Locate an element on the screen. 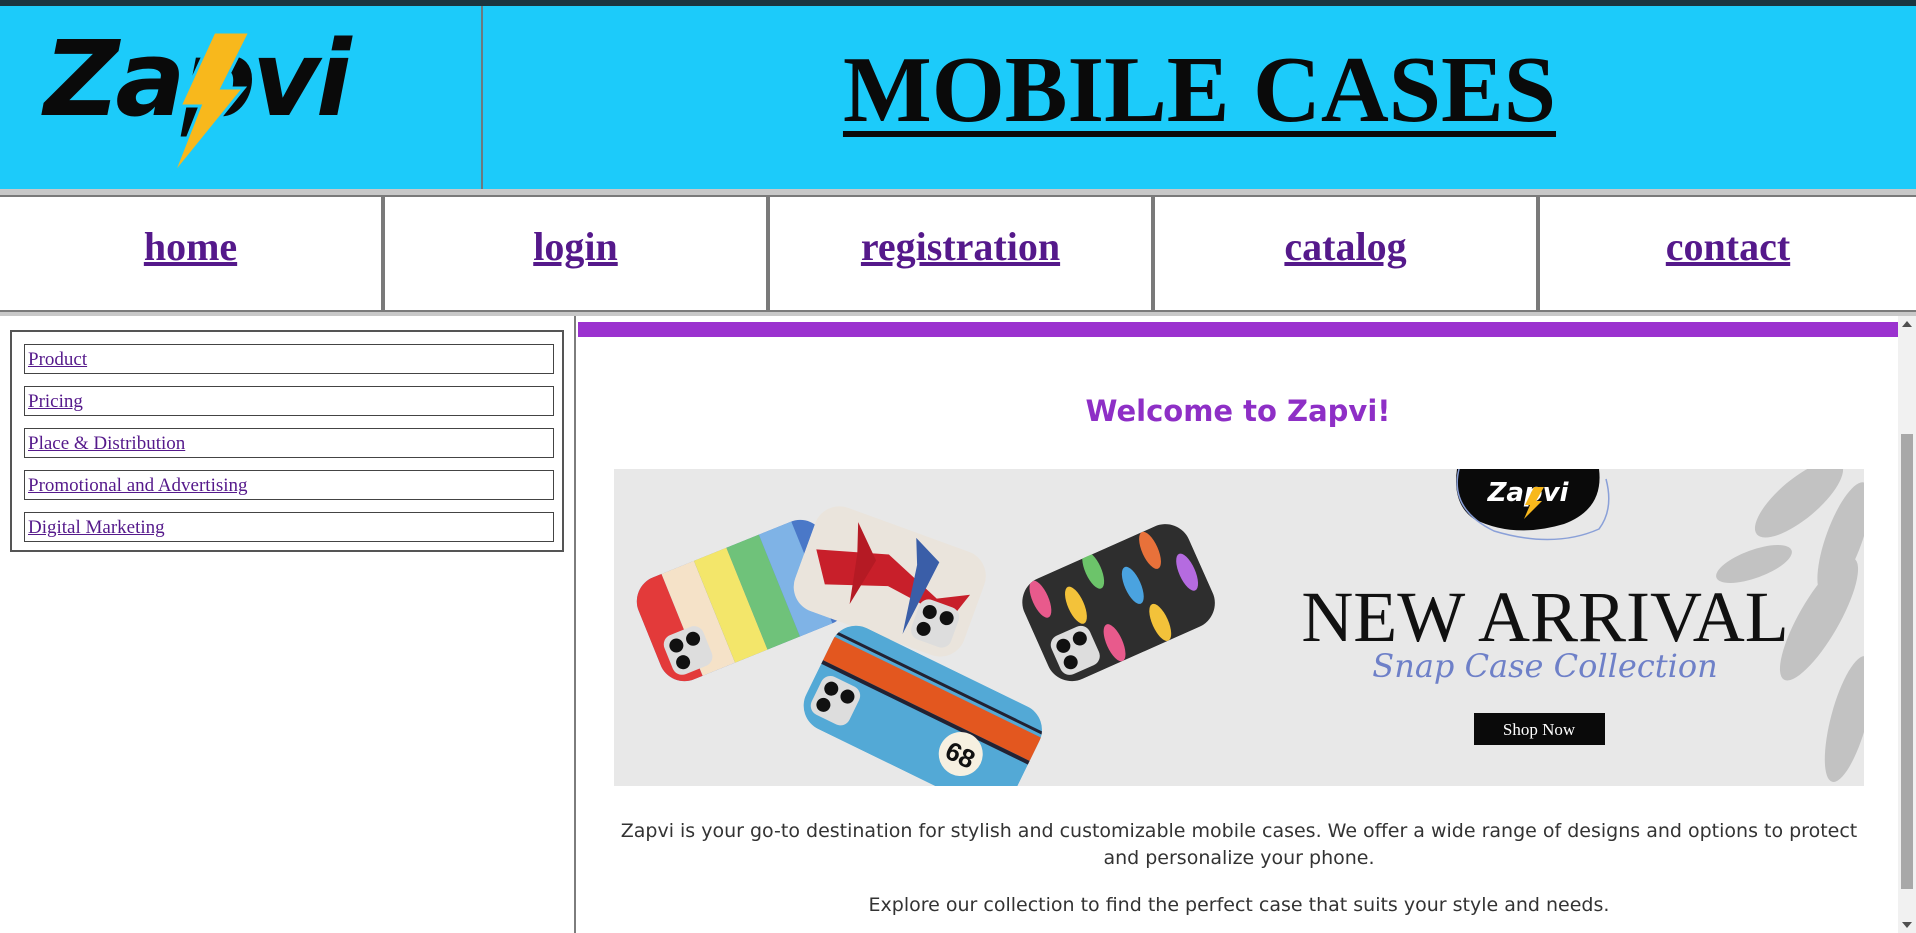 This screenshot has width=1916, height=933. zapvi-logo: Zapvi is located at coordinates (214, 98).